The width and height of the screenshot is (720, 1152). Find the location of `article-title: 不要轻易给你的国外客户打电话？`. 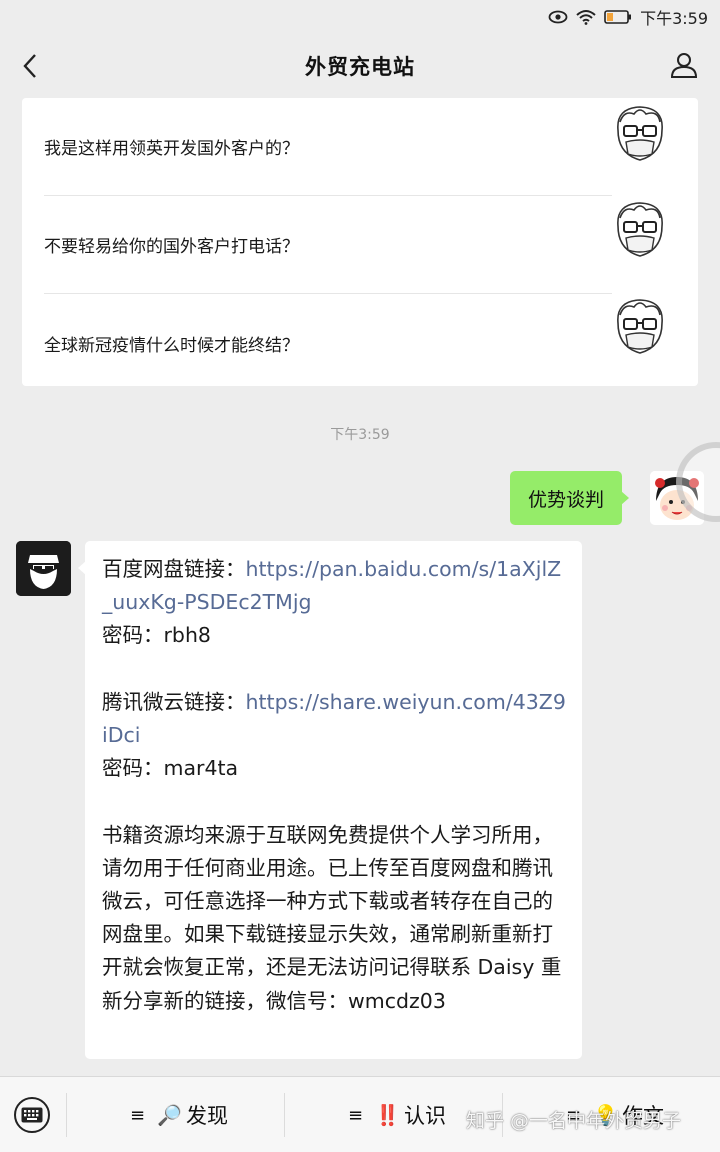

article-title: 不要轻易给你的国外客户打电话？ is located at coordinates (171, 247).